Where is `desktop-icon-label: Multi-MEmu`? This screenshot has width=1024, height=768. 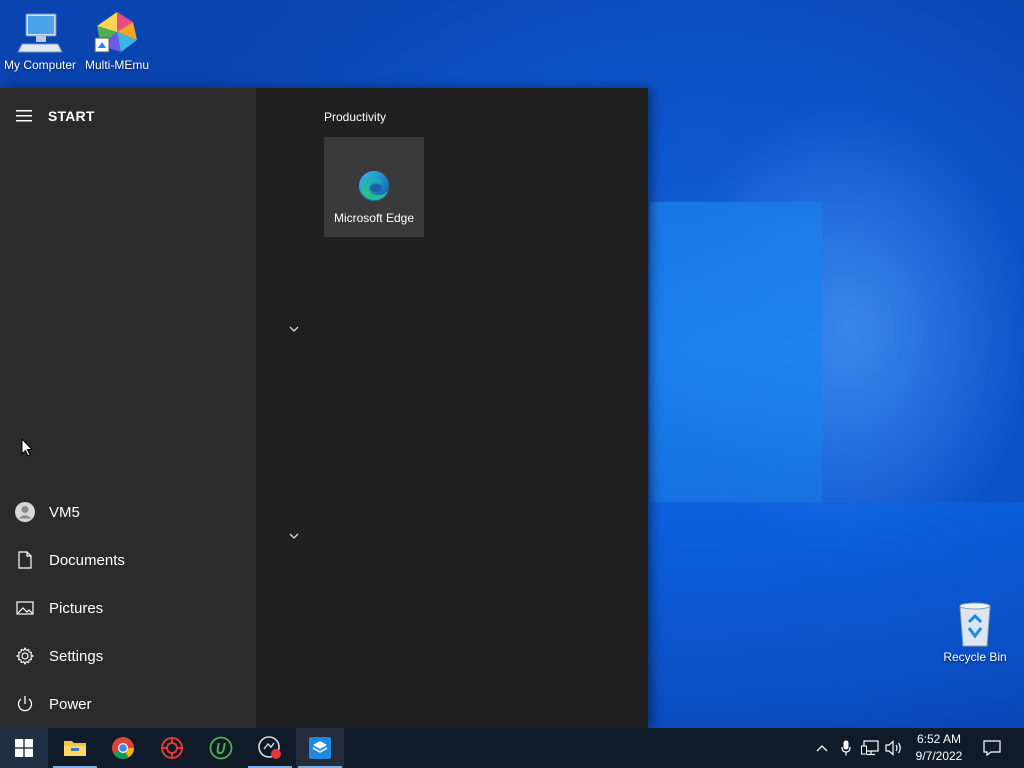
desktop-icon-label: Multi-MEmu is located at coordinates (116, 65).